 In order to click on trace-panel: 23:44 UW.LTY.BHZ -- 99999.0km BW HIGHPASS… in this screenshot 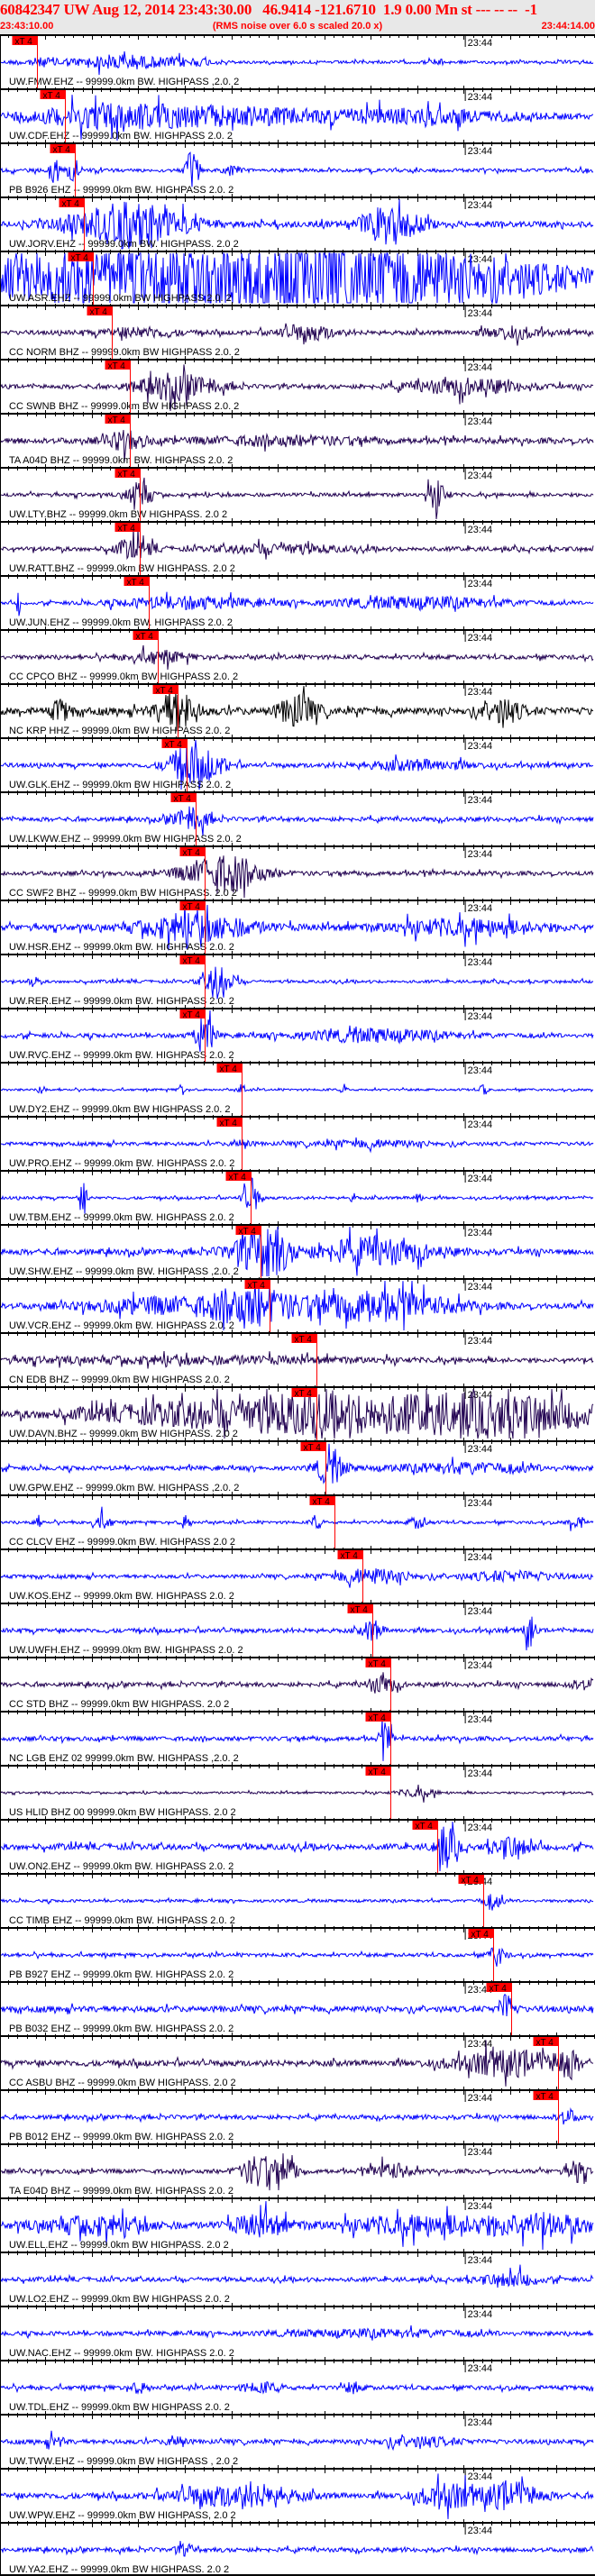, I will do `click(297, 492)`.